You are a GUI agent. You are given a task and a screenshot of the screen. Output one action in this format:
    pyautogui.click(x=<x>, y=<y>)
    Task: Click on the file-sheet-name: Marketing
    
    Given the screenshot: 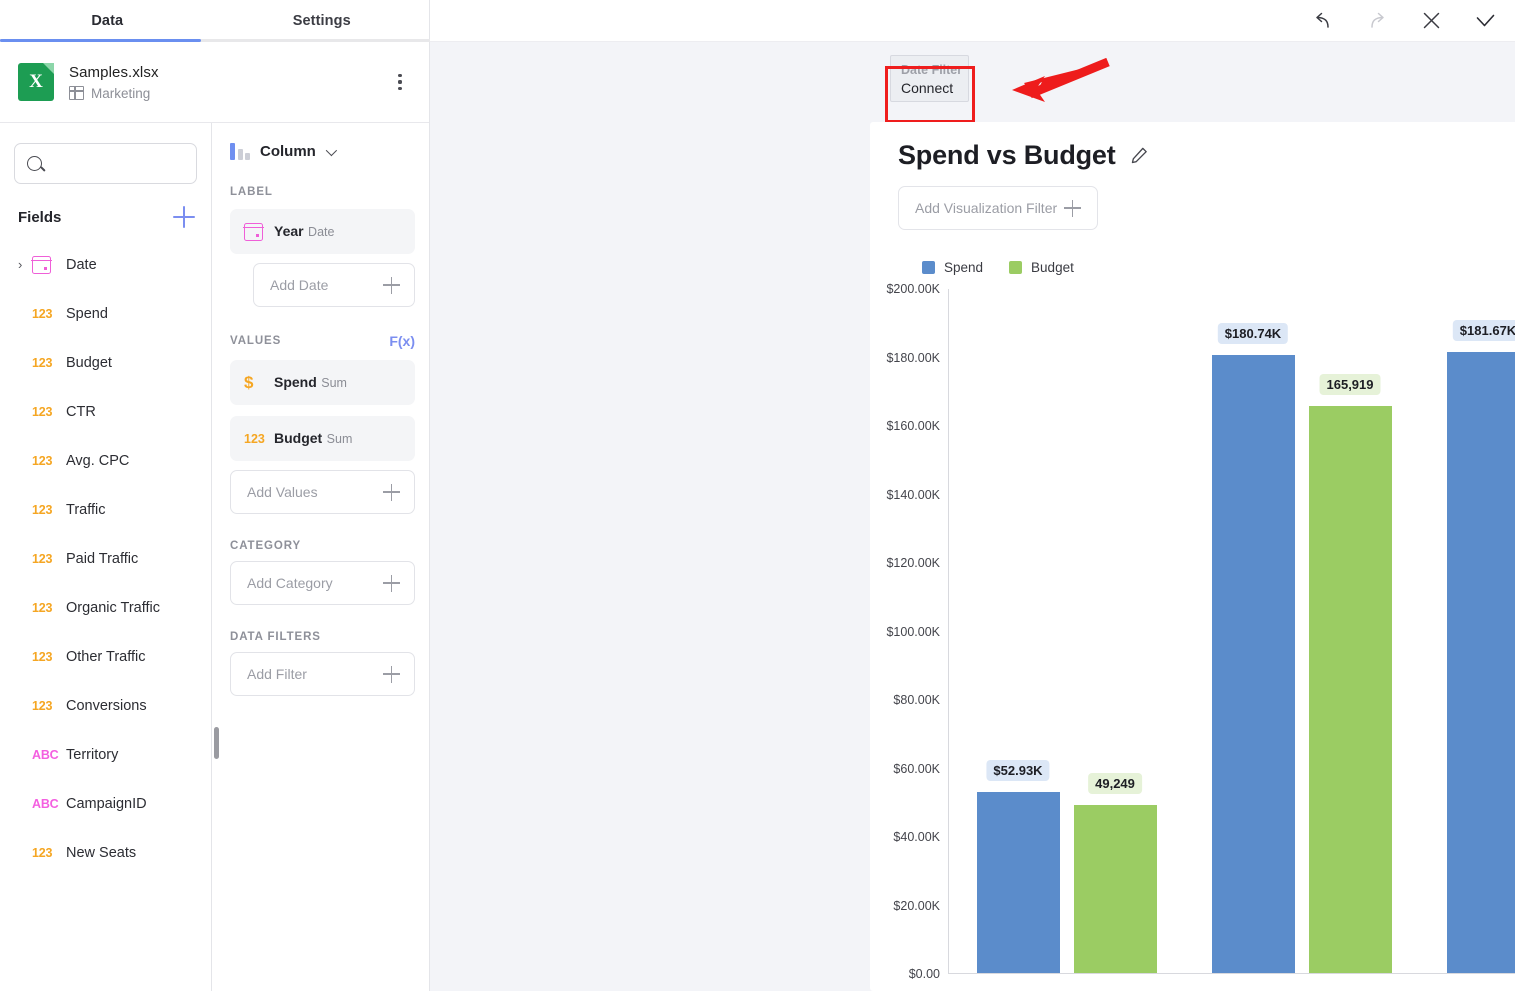 What is the action you would take?
    pyautogui.click(x=121, y=93)
    